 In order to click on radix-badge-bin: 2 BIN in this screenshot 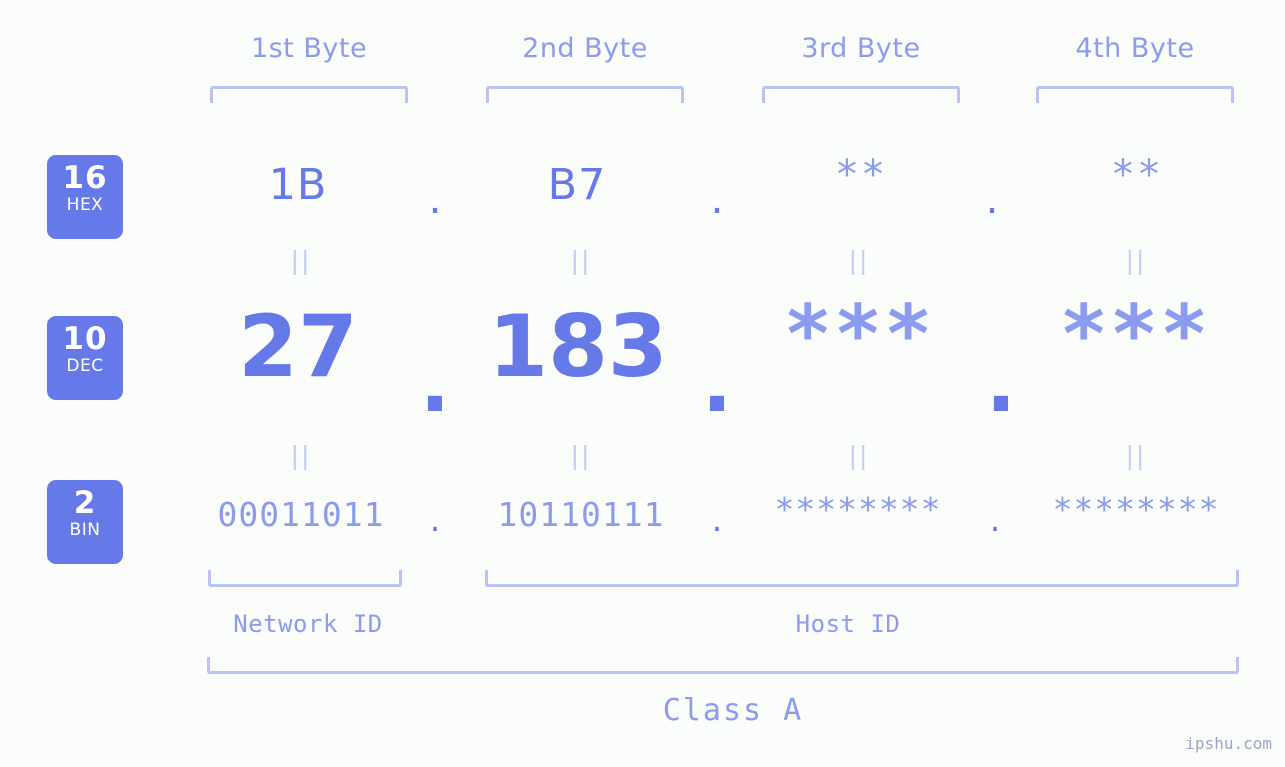, I will do `click(85, 522)`.